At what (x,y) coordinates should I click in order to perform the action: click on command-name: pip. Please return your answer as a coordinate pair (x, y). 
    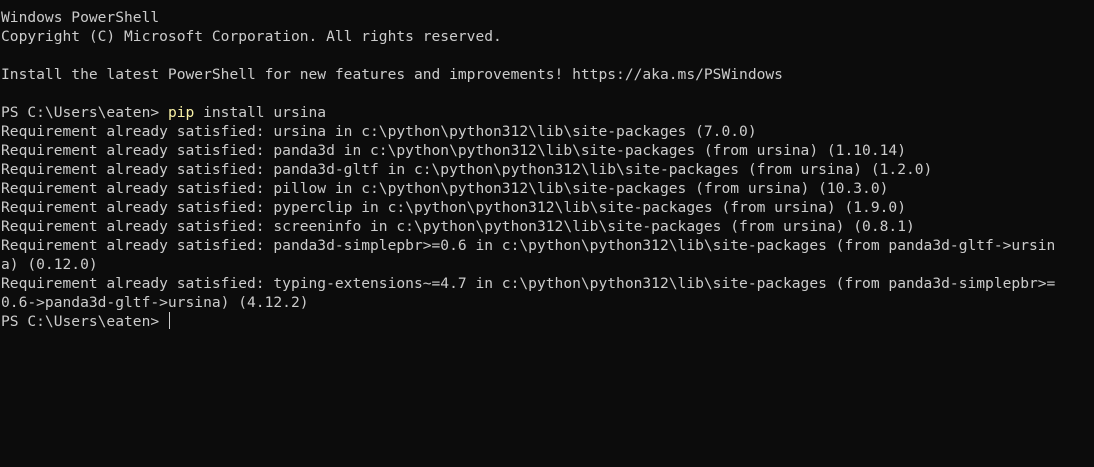
    Looking at the image, I should click on (181, 112).